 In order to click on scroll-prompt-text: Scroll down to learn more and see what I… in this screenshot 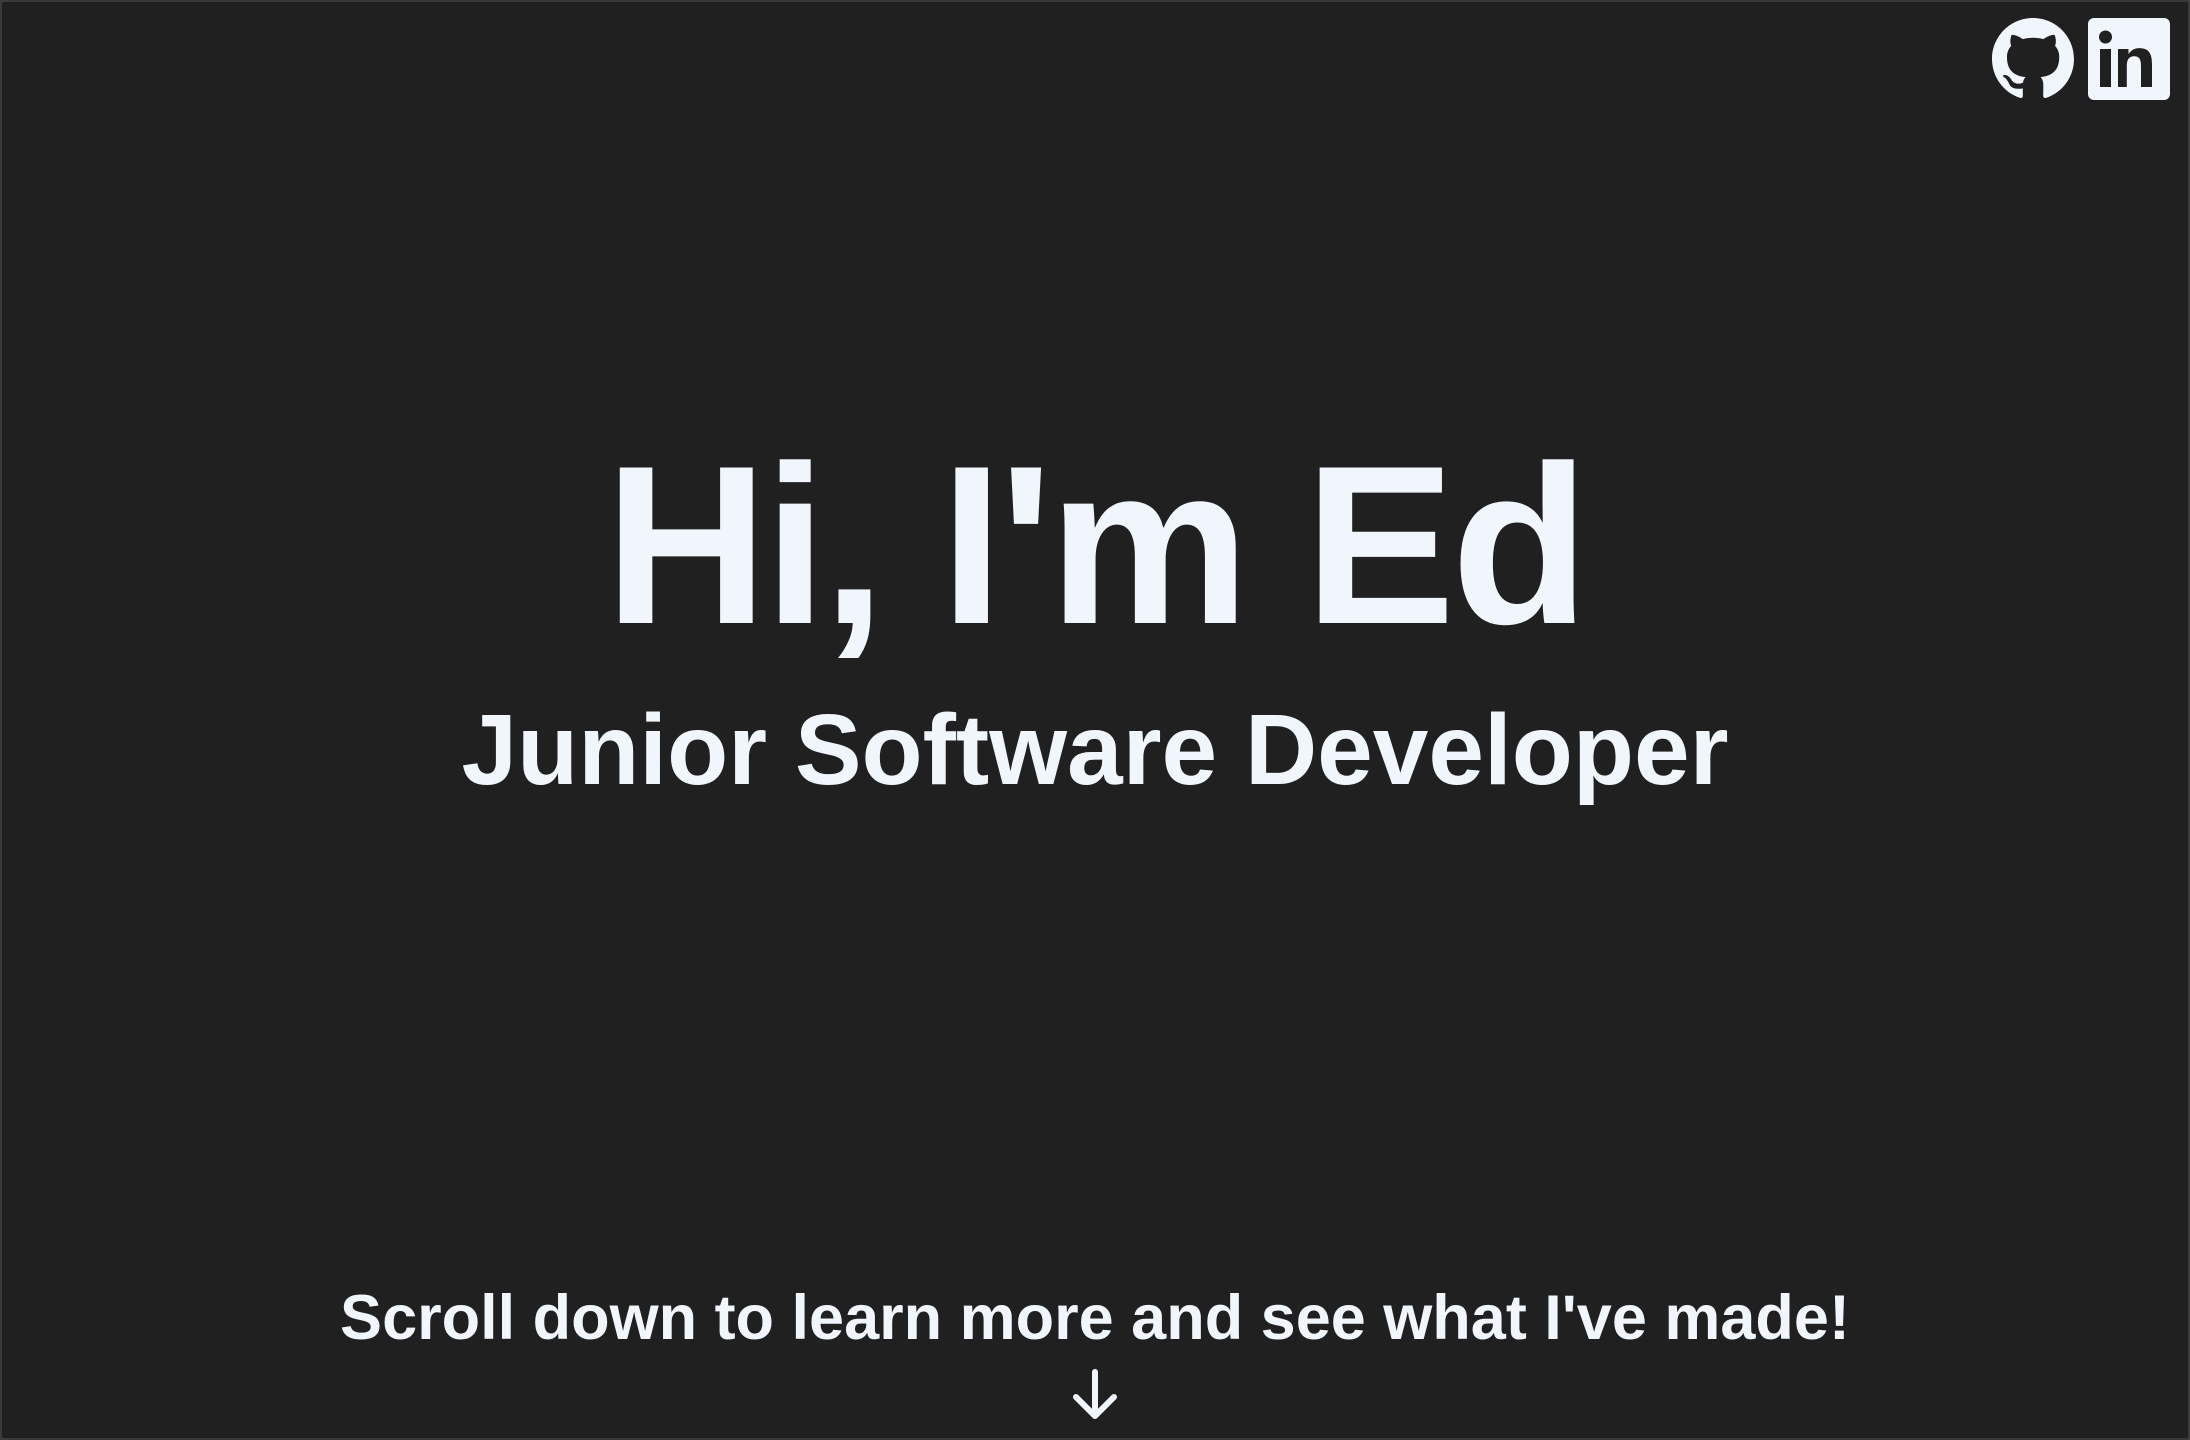, I will do `click(1095, 1318)`.